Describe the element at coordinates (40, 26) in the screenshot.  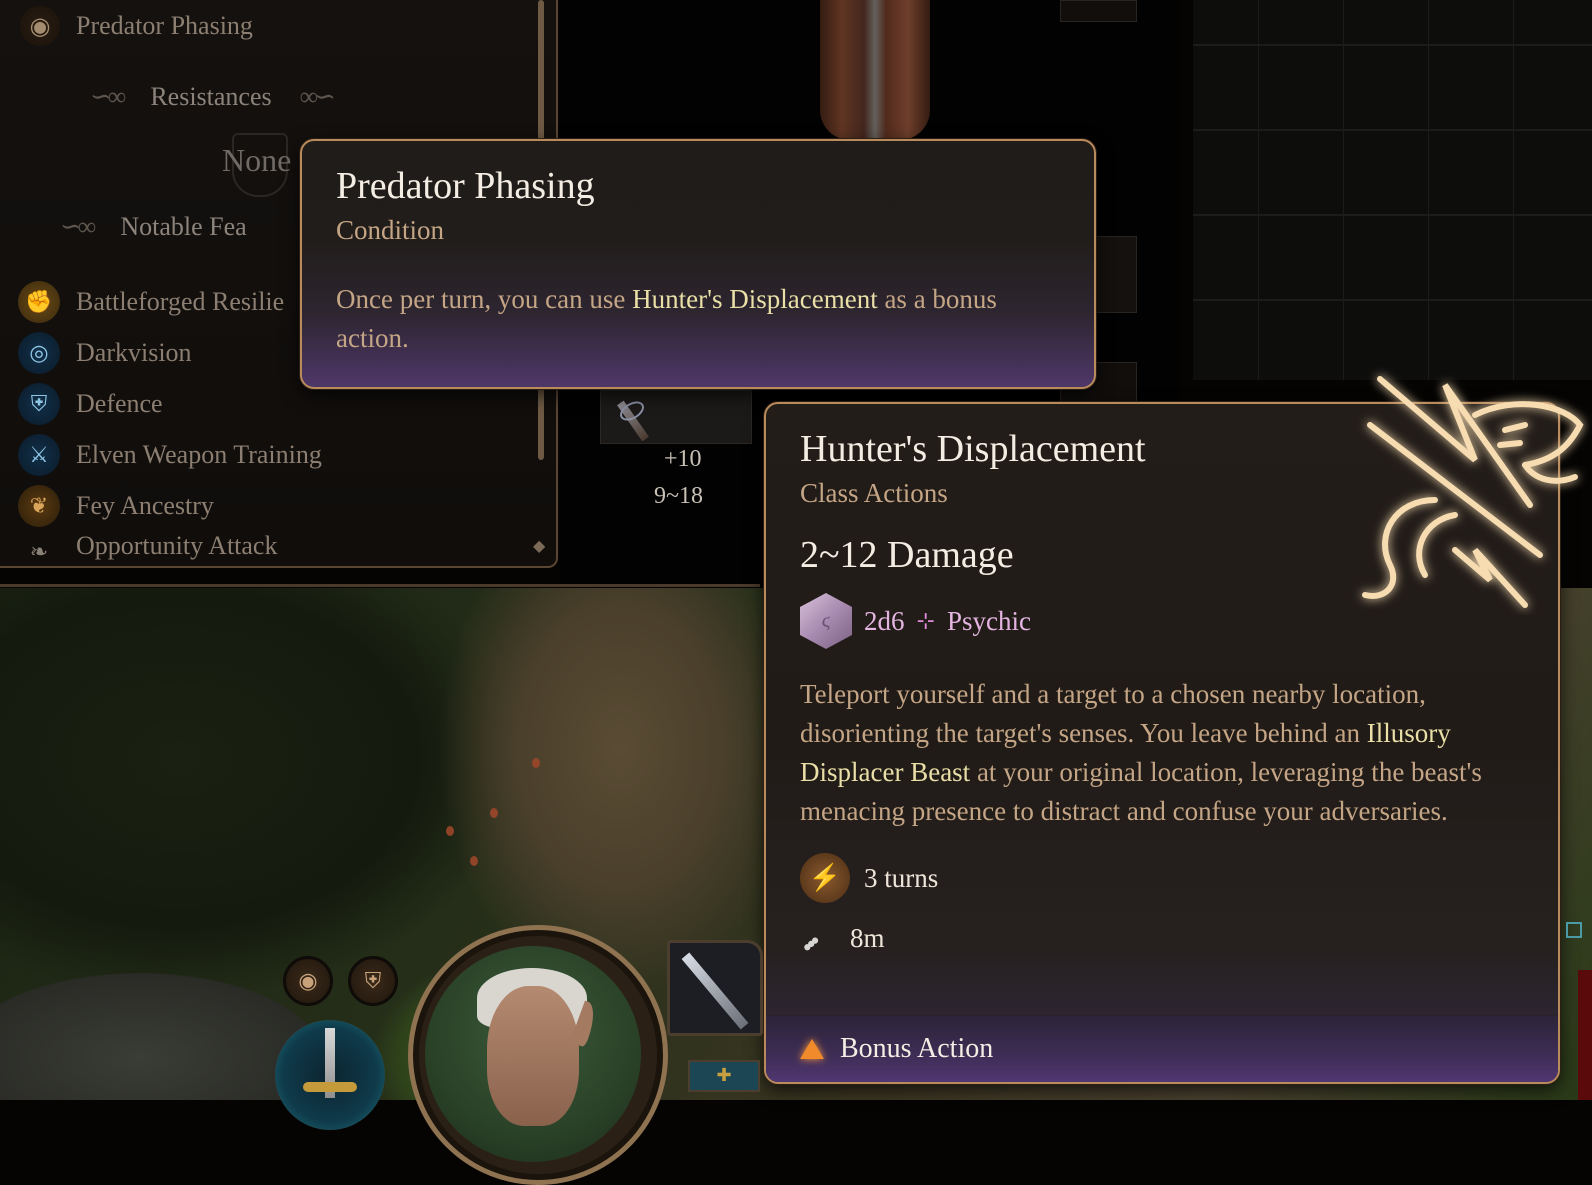
I see `predator-eye-icon: ◉` at that location.